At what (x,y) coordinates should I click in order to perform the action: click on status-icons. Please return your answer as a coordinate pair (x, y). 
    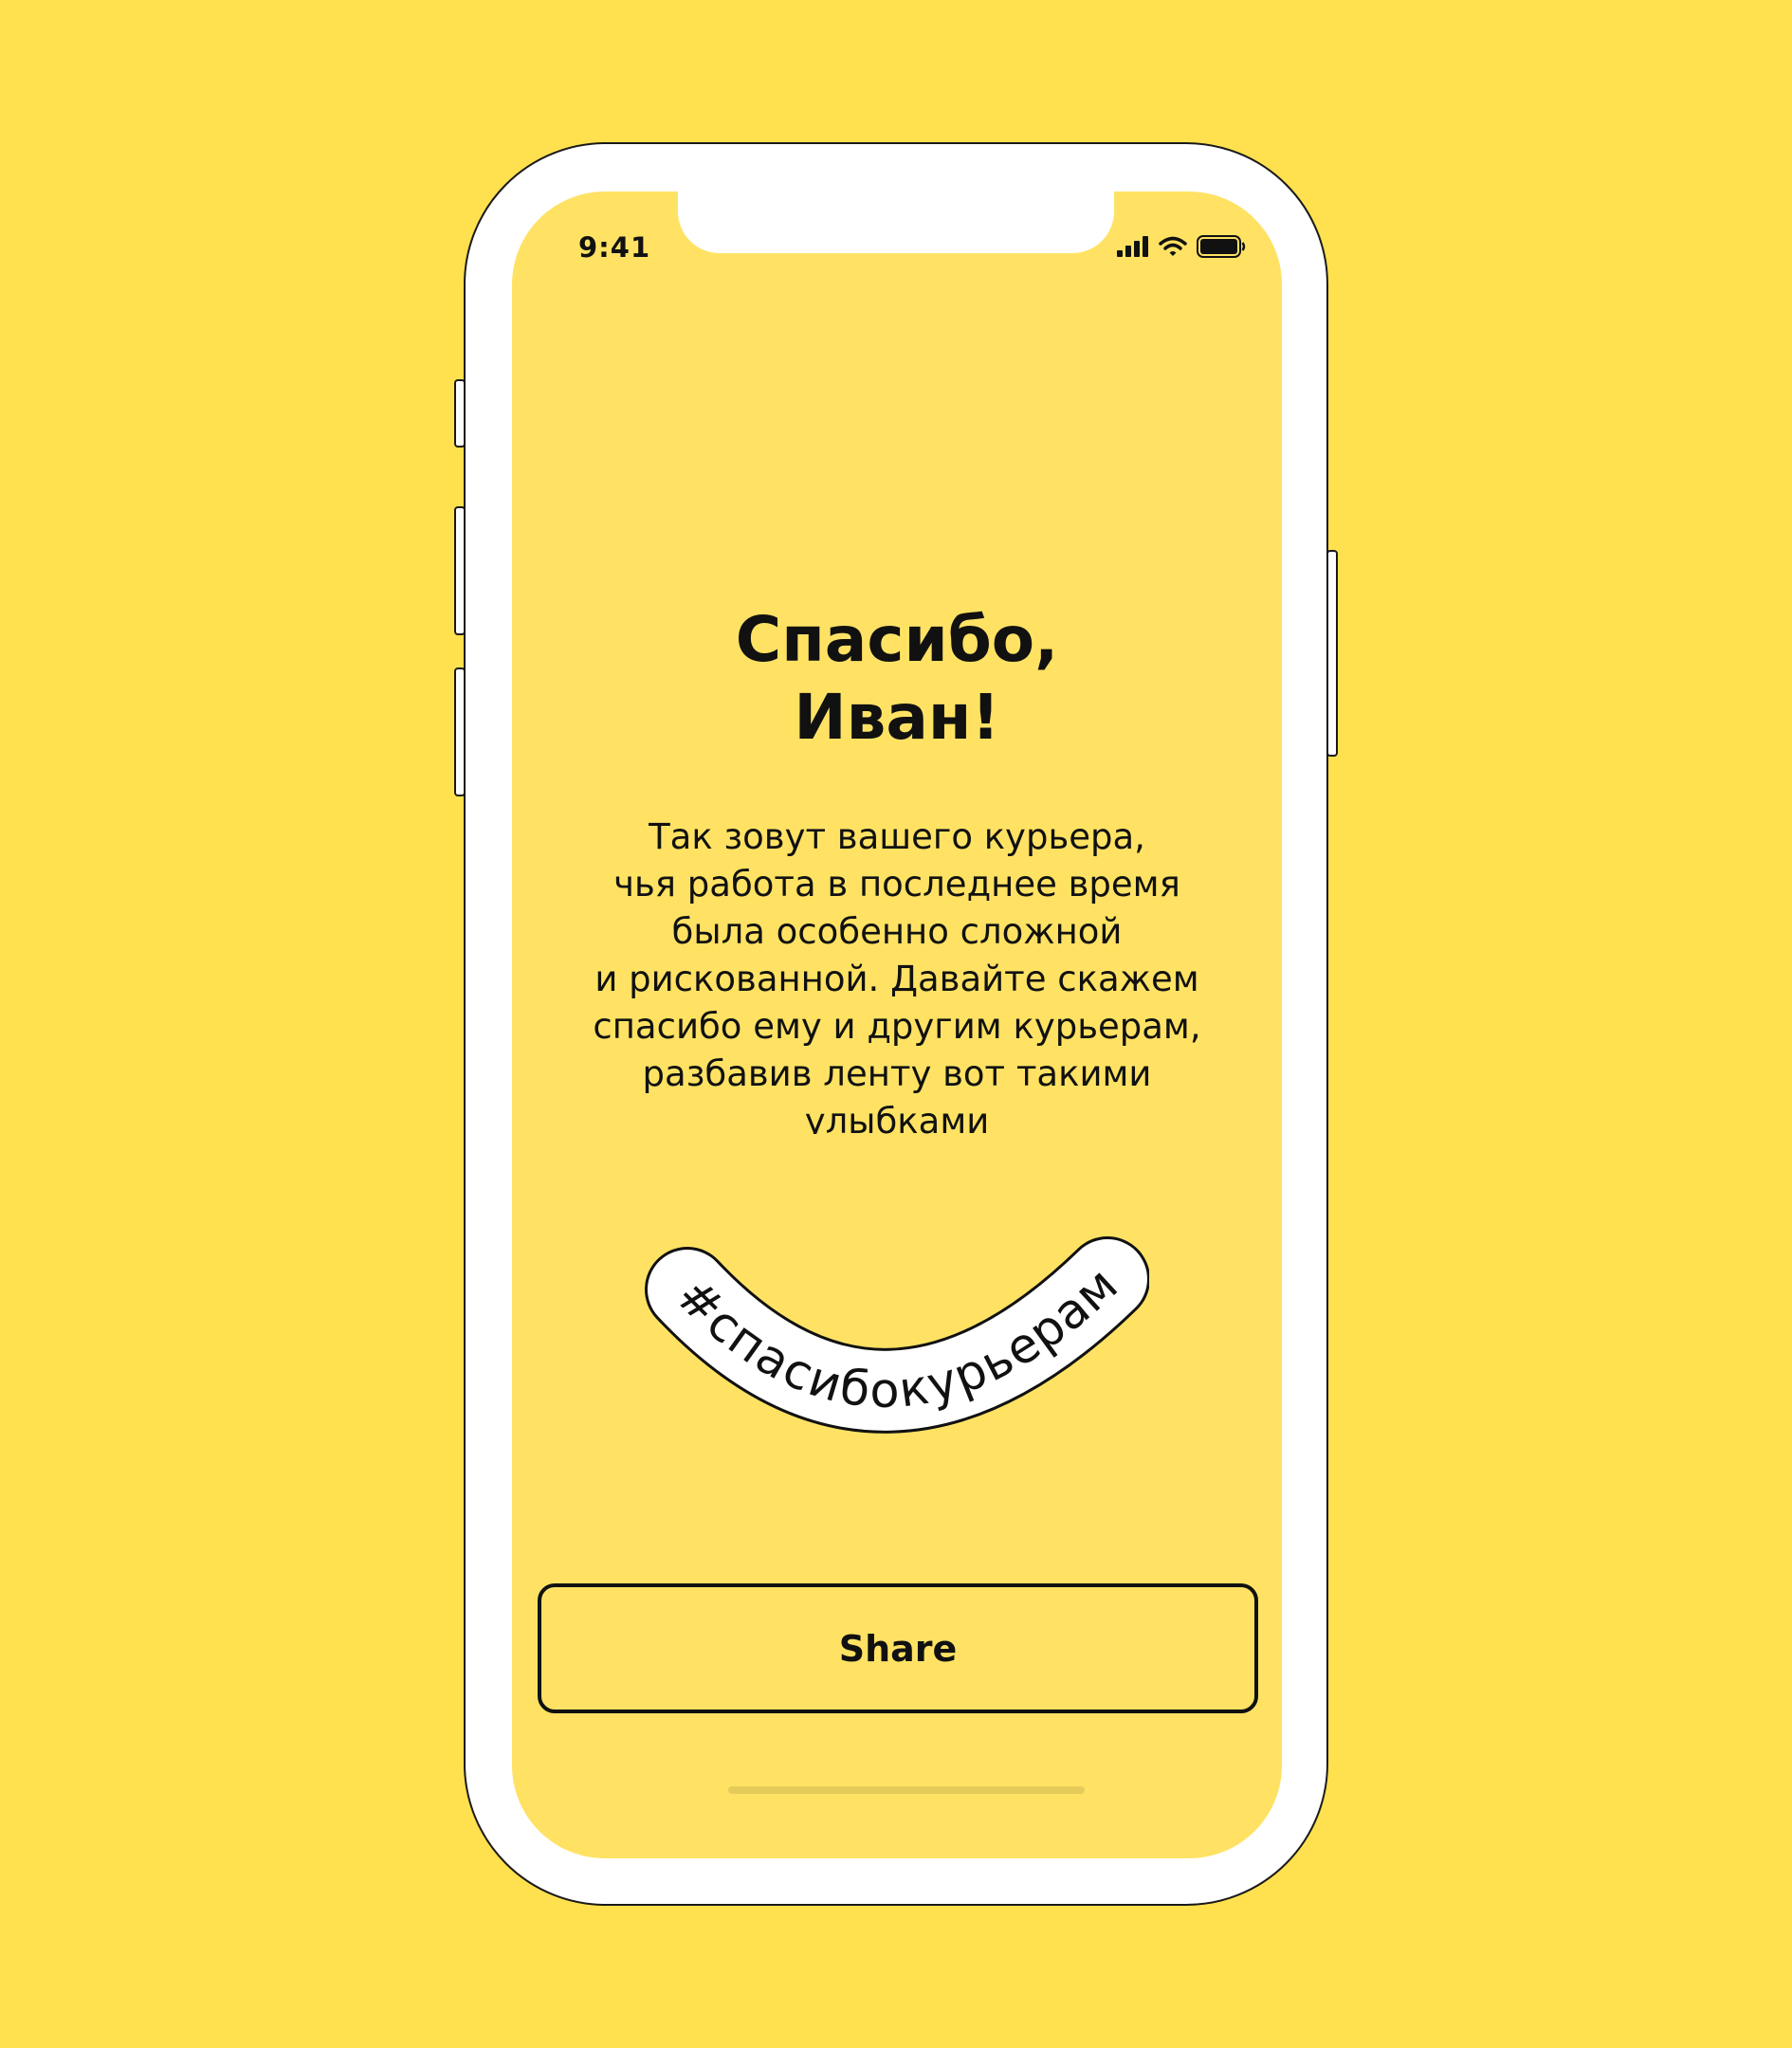
    Looking at the image, I should click on (1181, 248).